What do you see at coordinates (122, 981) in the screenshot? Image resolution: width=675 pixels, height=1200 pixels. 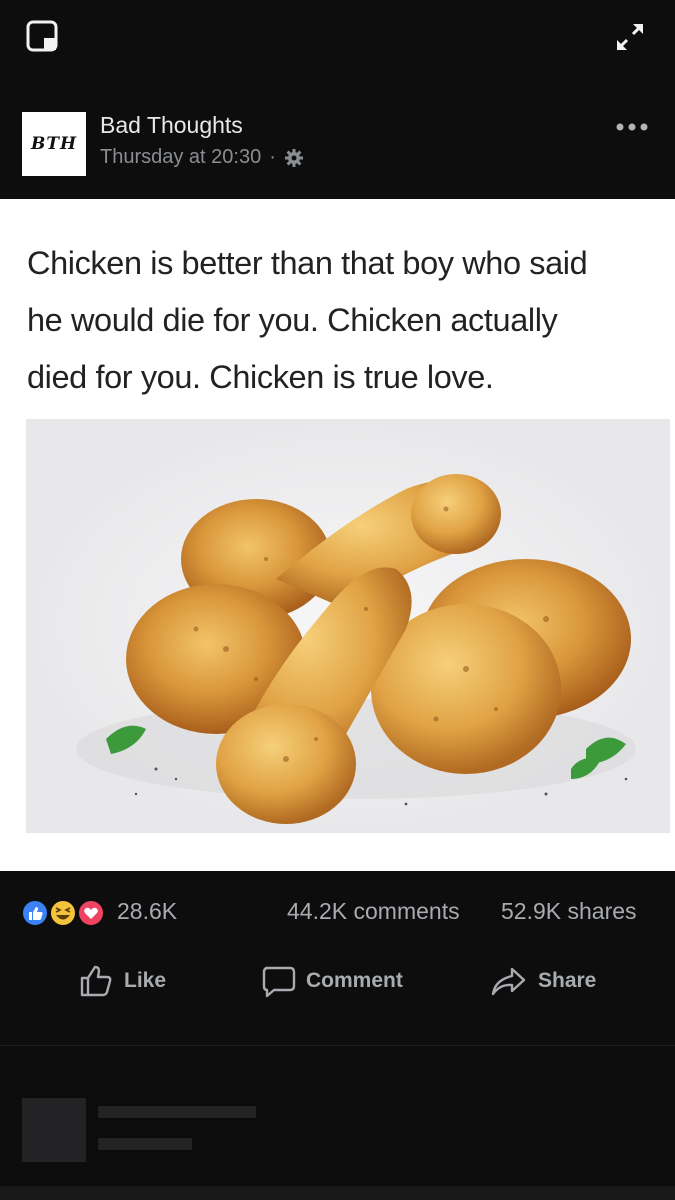 I see `like-button: Like` at bounding box center [122, 981].